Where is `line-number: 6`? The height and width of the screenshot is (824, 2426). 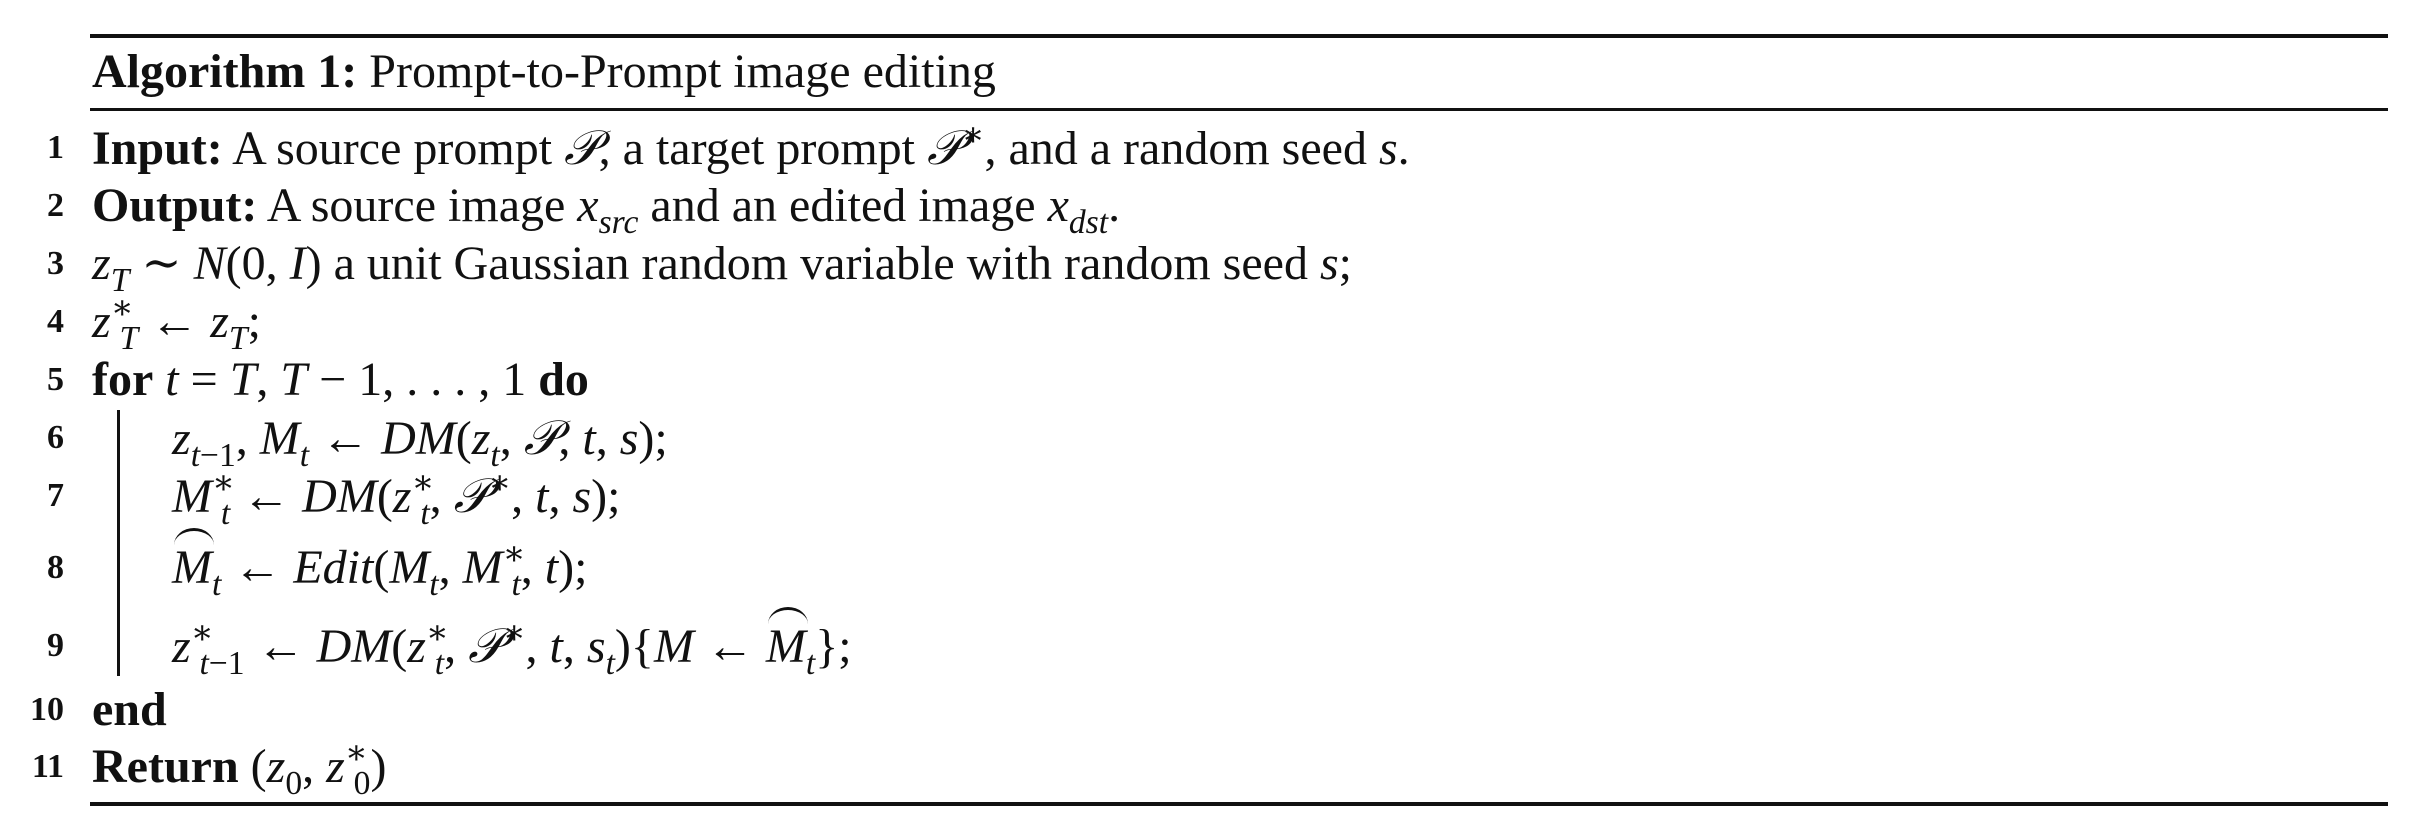 line-number: 6 is located at coordinates (55, 437).